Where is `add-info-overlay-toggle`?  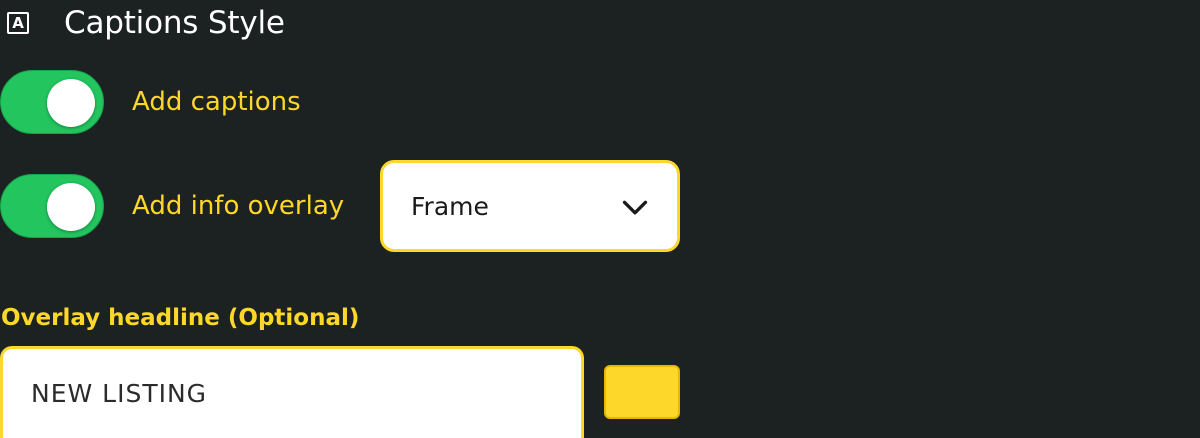 add-info-overlay-toggle is located at coordinates (52, 206).